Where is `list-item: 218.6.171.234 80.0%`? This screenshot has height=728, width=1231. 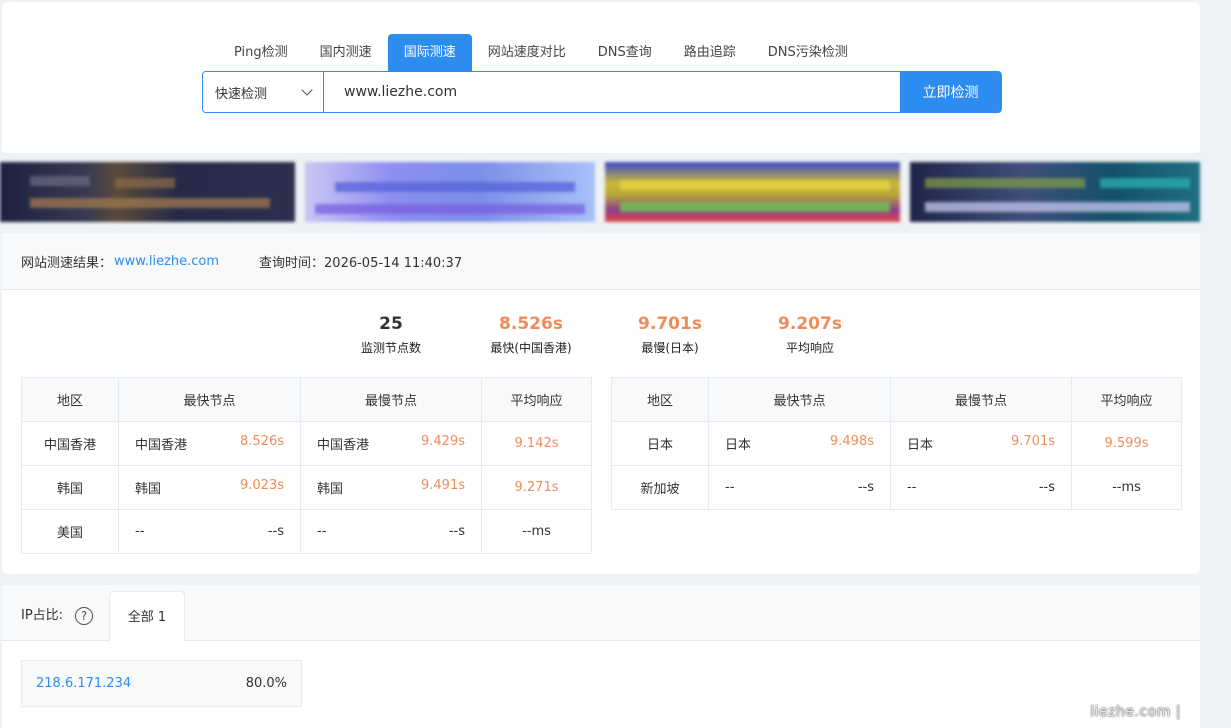 list-item: 218.6.171.234 80.0% is located at coordinates (161, 683).